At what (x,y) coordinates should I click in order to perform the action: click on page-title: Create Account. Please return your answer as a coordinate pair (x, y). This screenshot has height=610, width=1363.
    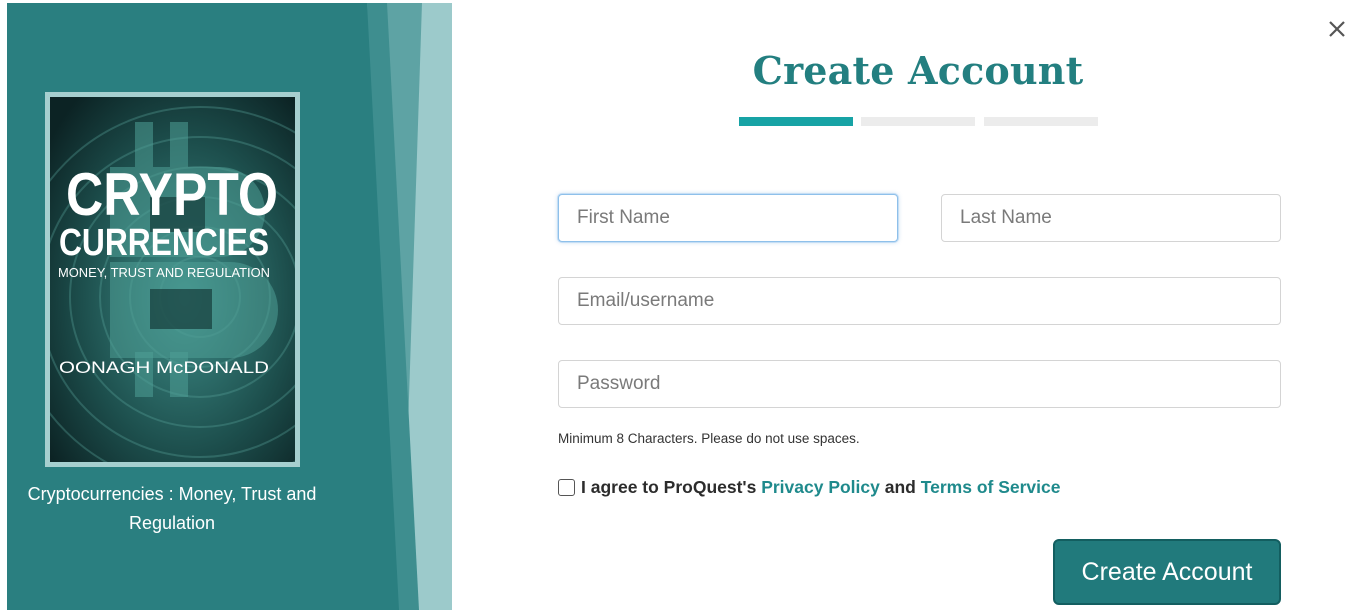
    Looking at the image, I should click on (918, 70).